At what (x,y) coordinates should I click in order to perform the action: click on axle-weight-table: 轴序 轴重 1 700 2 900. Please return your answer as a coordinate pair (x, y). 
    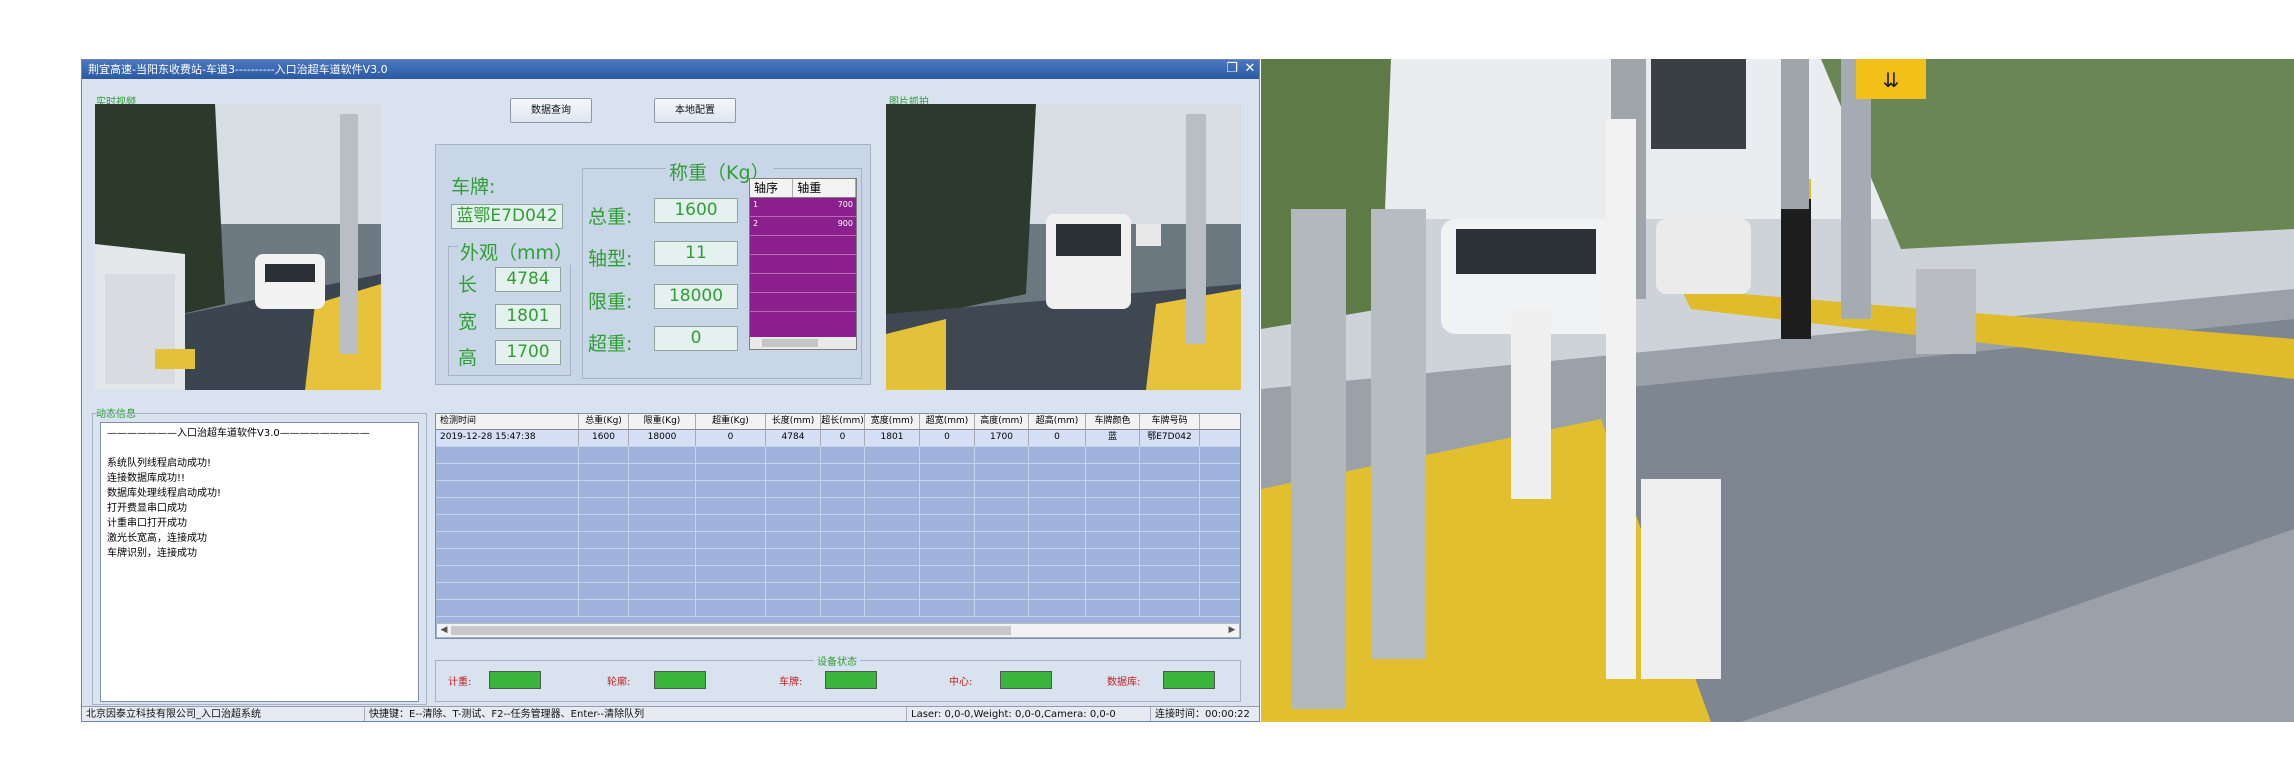
    Looking at the image, I should click on (803, 264).